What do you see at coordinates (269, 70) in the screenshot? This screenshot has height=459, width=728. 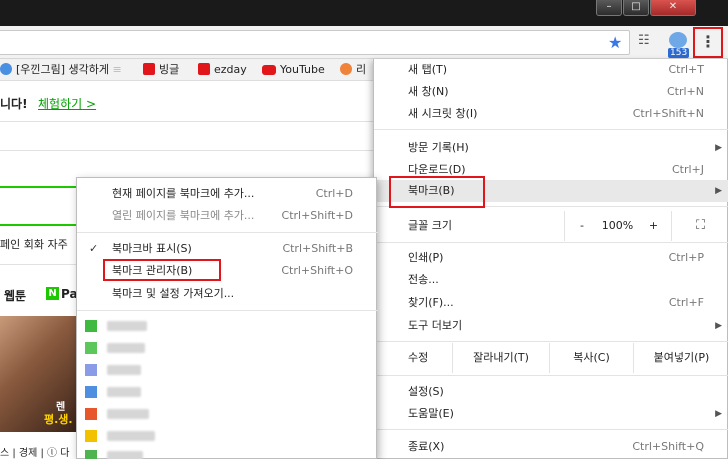 I see `youtube-icon` at bounding box center [269, 70].